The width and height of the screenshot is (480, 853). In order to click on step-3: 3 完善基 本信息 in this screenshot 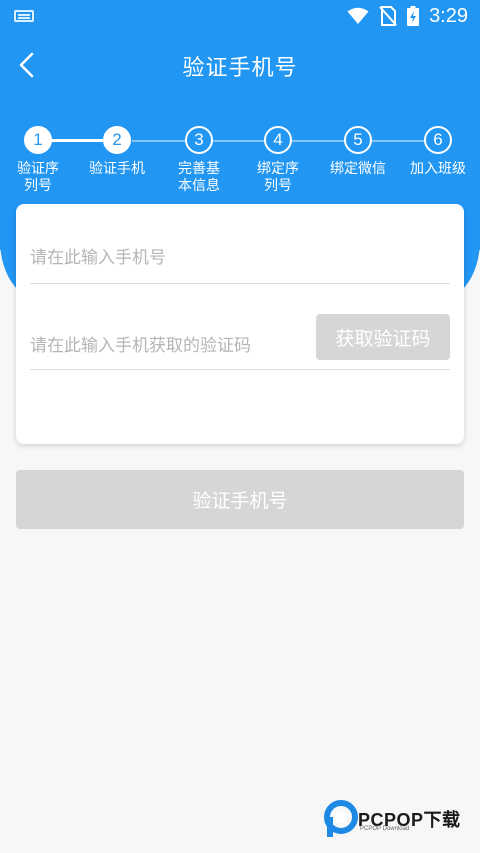, I will do `click(199, 160)`.